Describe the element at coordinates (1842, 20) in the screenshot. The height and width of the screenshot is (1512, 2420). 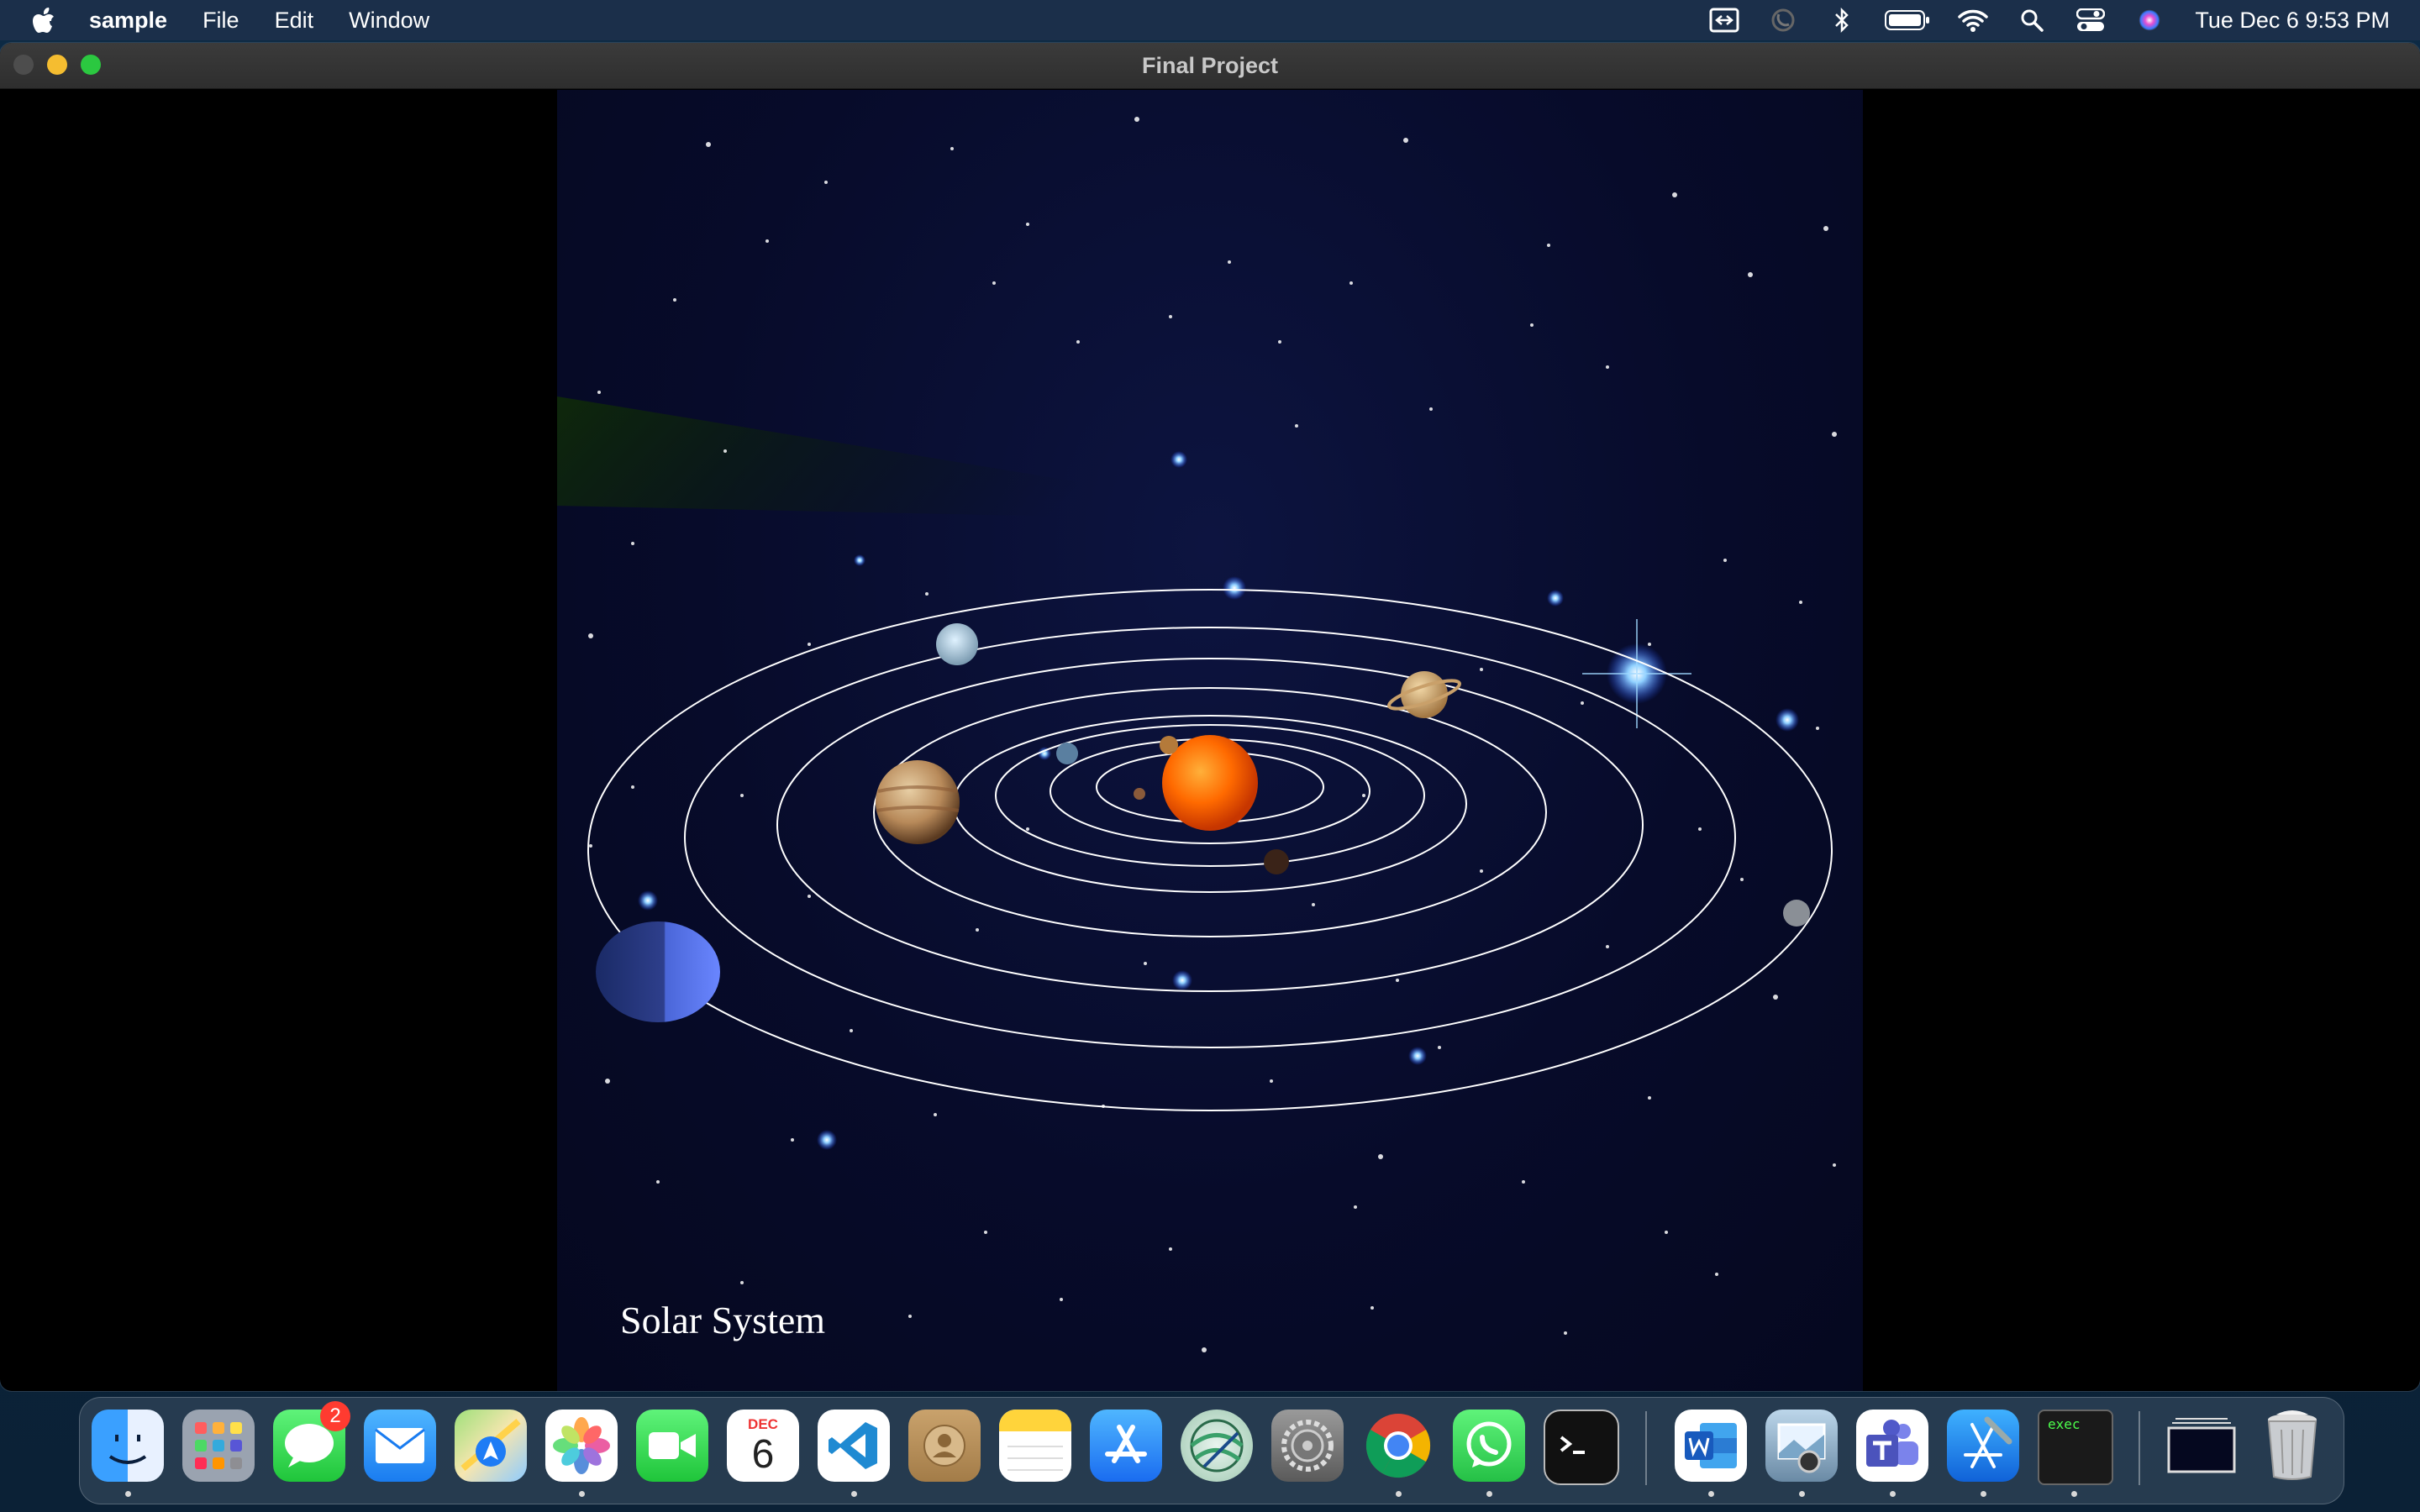
I see `bluetooth-icon` at that location.